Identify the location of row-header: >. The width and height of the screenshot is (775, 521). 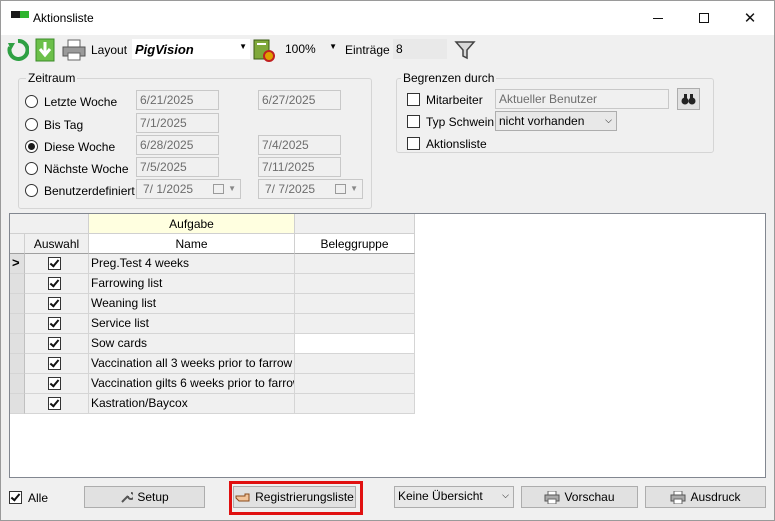
(17, 264).